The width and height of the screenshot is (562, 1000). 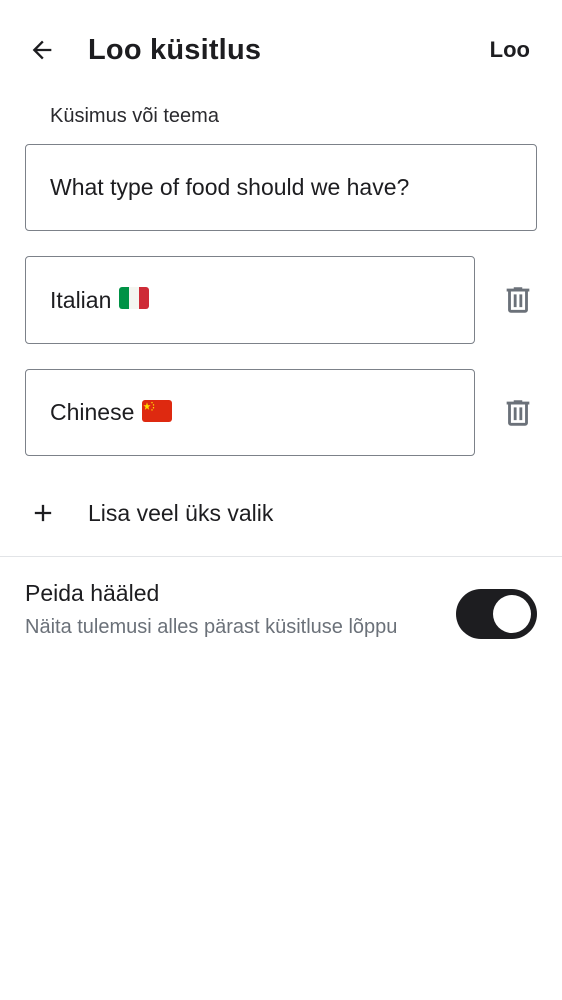 I want to click on option-input-2: Chinese, so click(x=250, y=412).